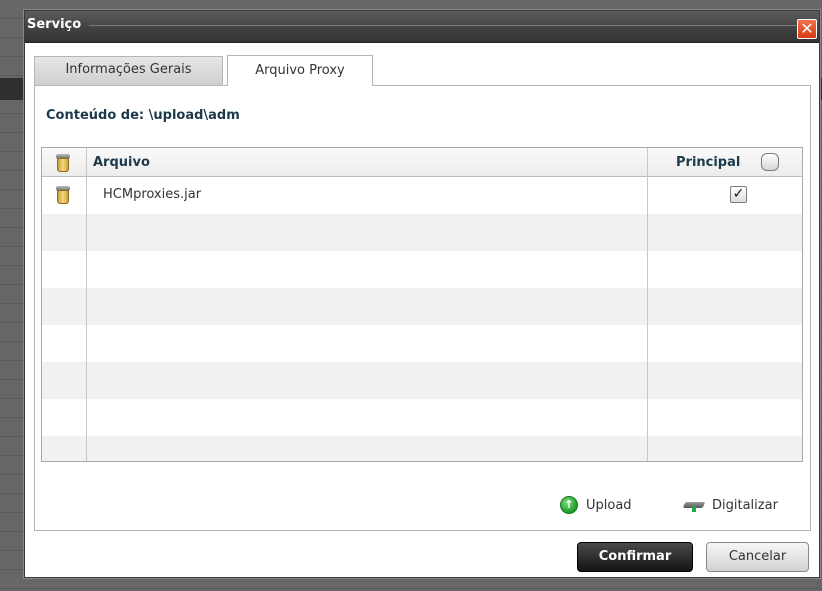 The image size is (822, 591). I want to click on column-header-principal: Principal, so click(708, 162).